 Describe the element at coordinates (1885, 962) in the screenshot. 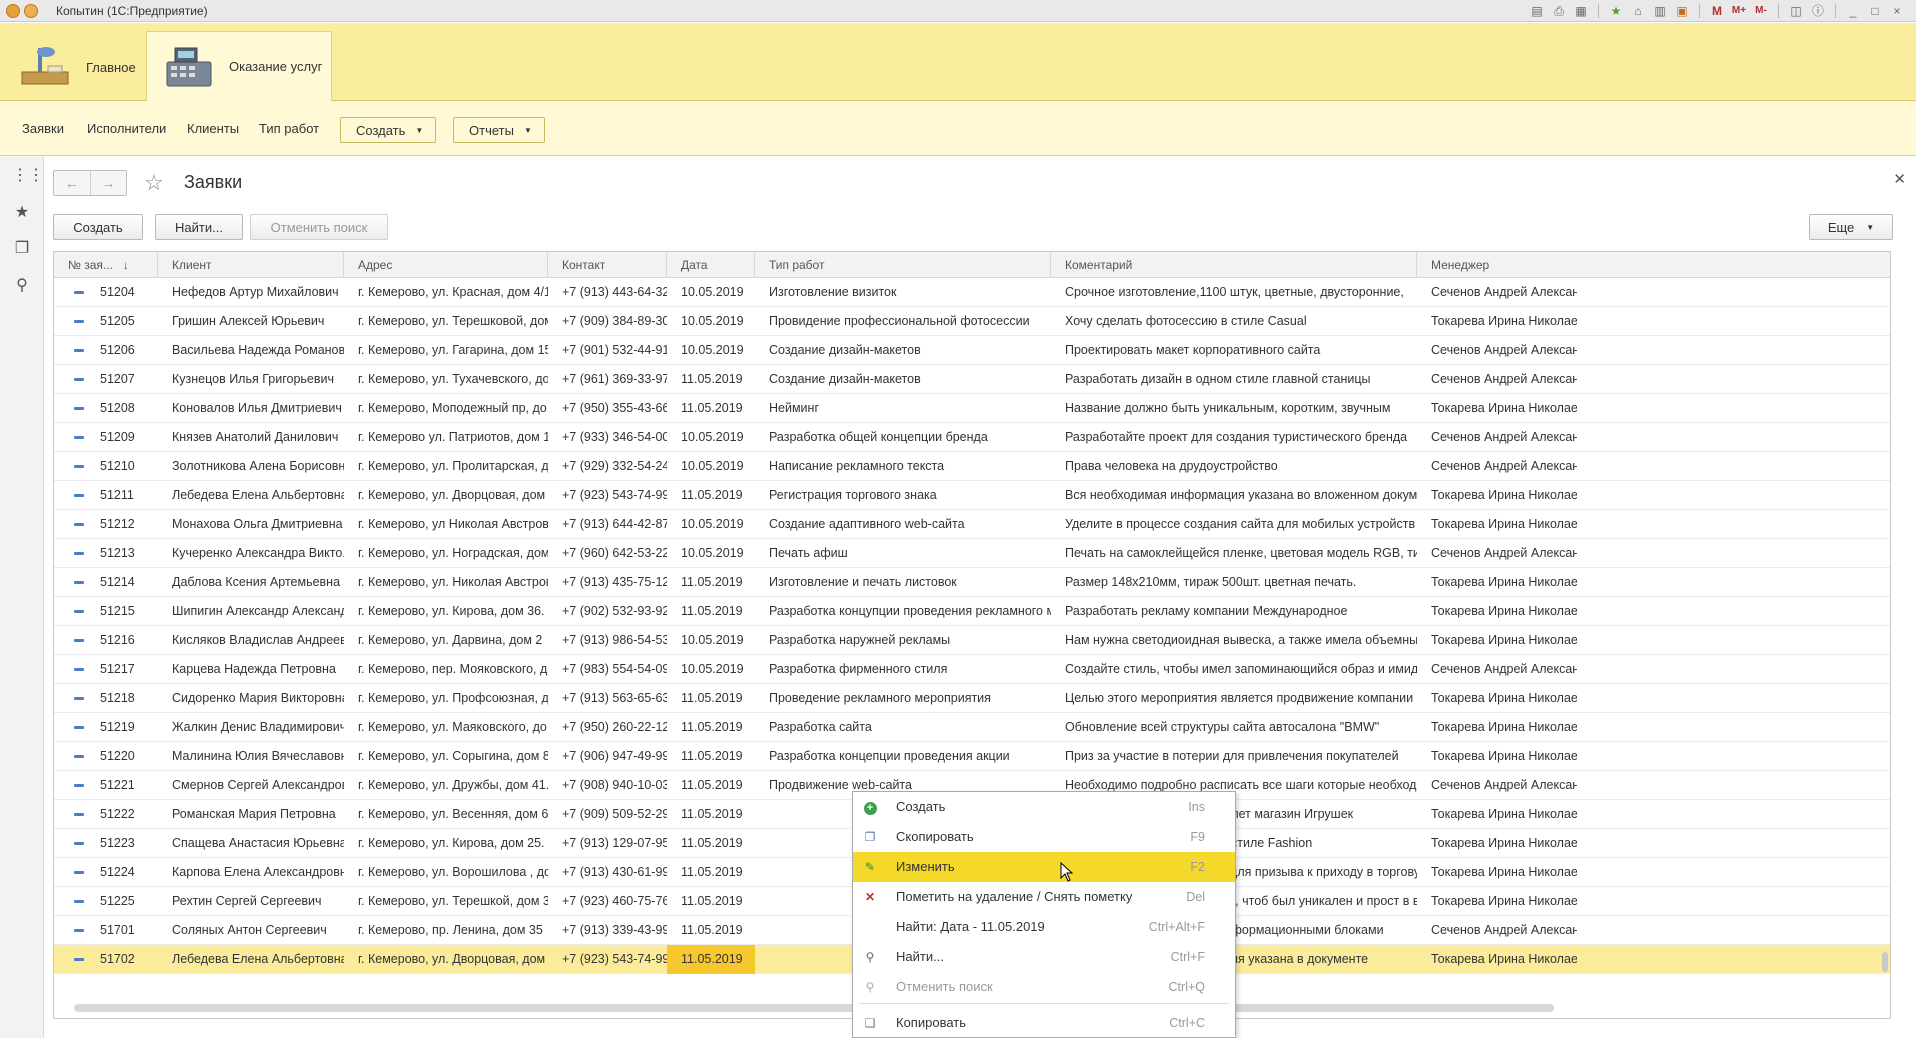

I see `vertical-scrollbar` at that location.